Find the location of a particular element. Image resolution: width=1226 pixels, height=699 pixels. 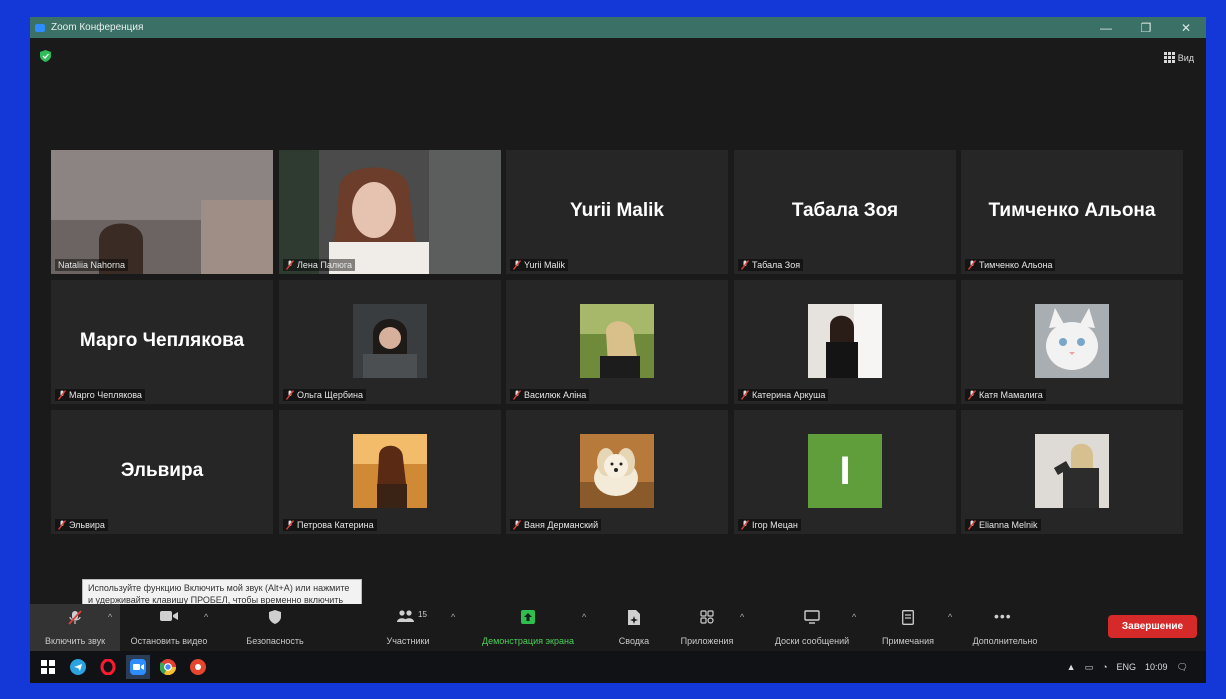

participant-name-label: Петрова Катерина is located at coordinates (330, 525).